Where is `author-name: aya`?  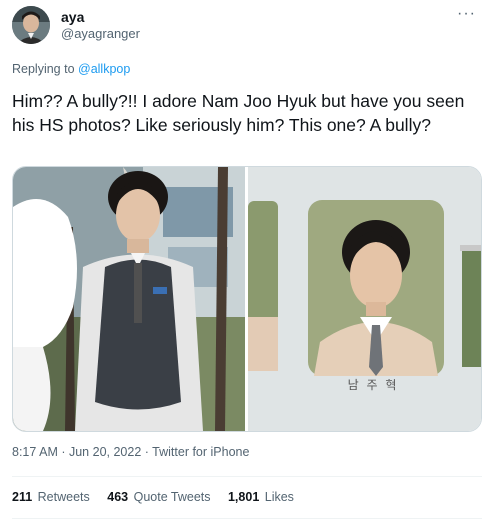
author-name: aya is located at coordinates (72, 17).